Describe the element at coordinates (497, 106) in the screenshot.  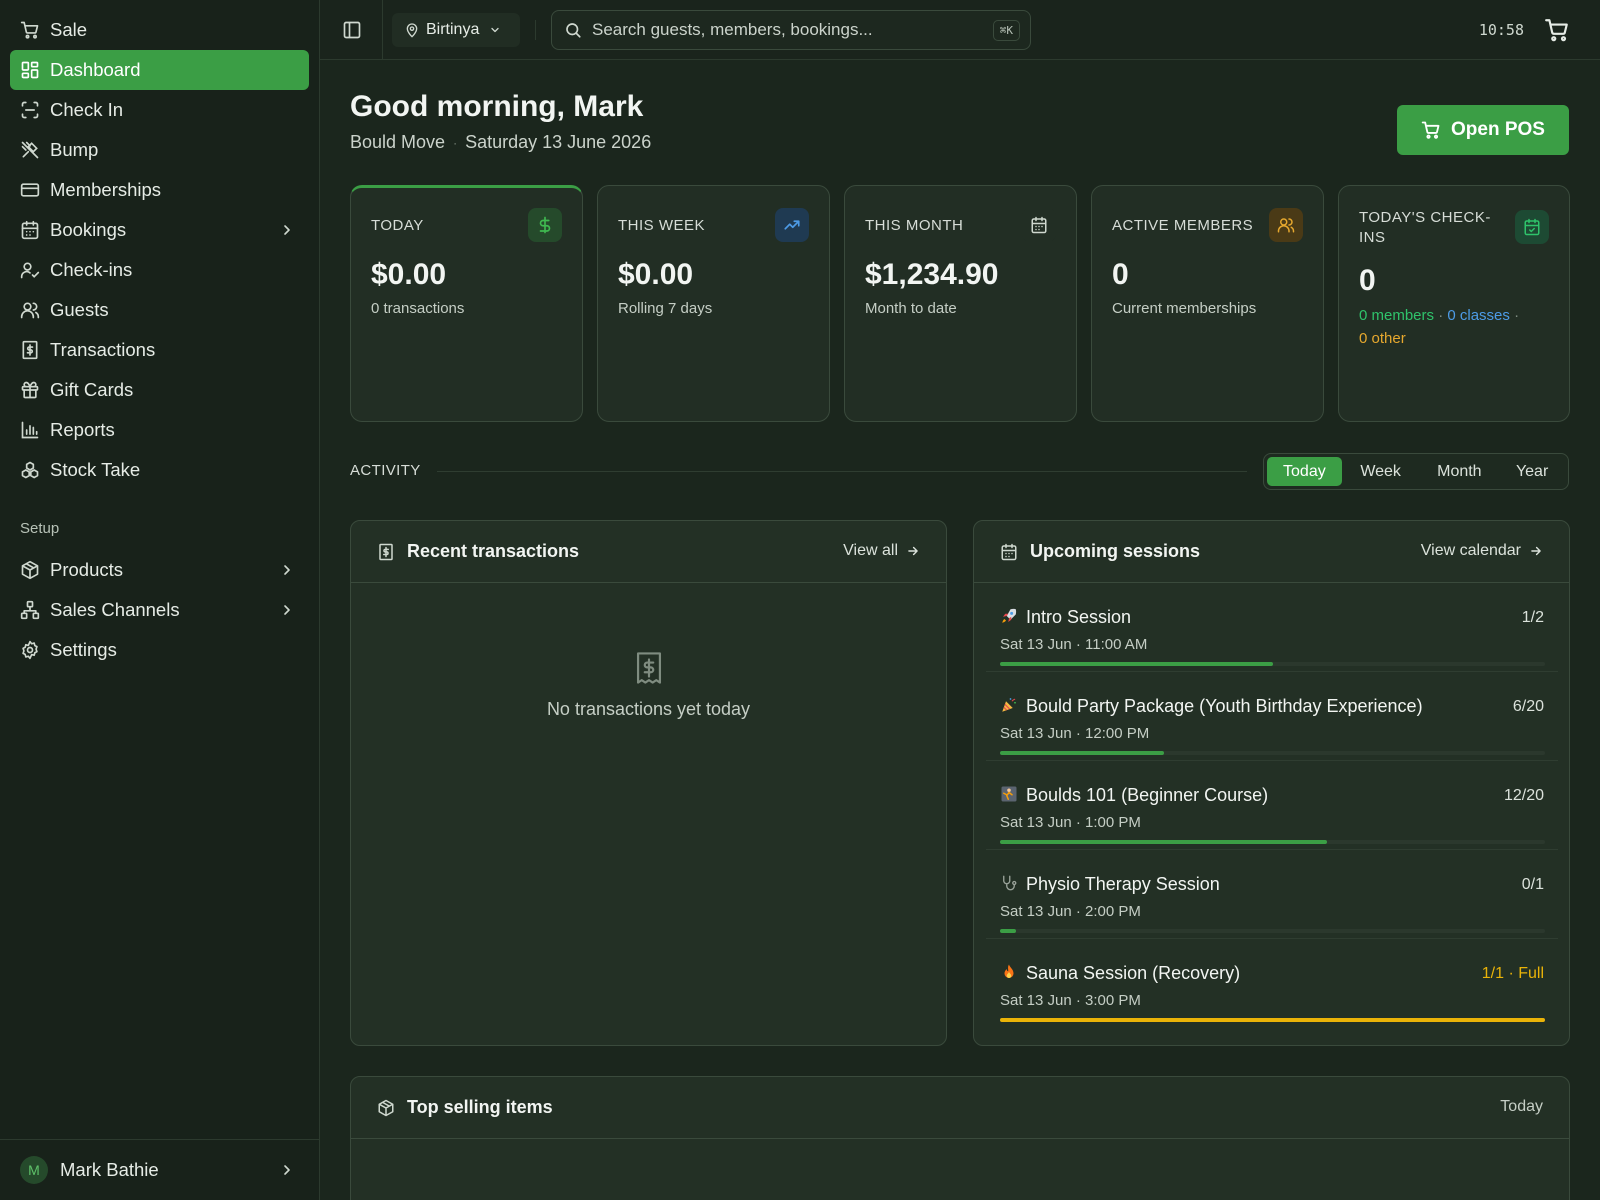
I see `page-title: Good morning, Mark` at that location.